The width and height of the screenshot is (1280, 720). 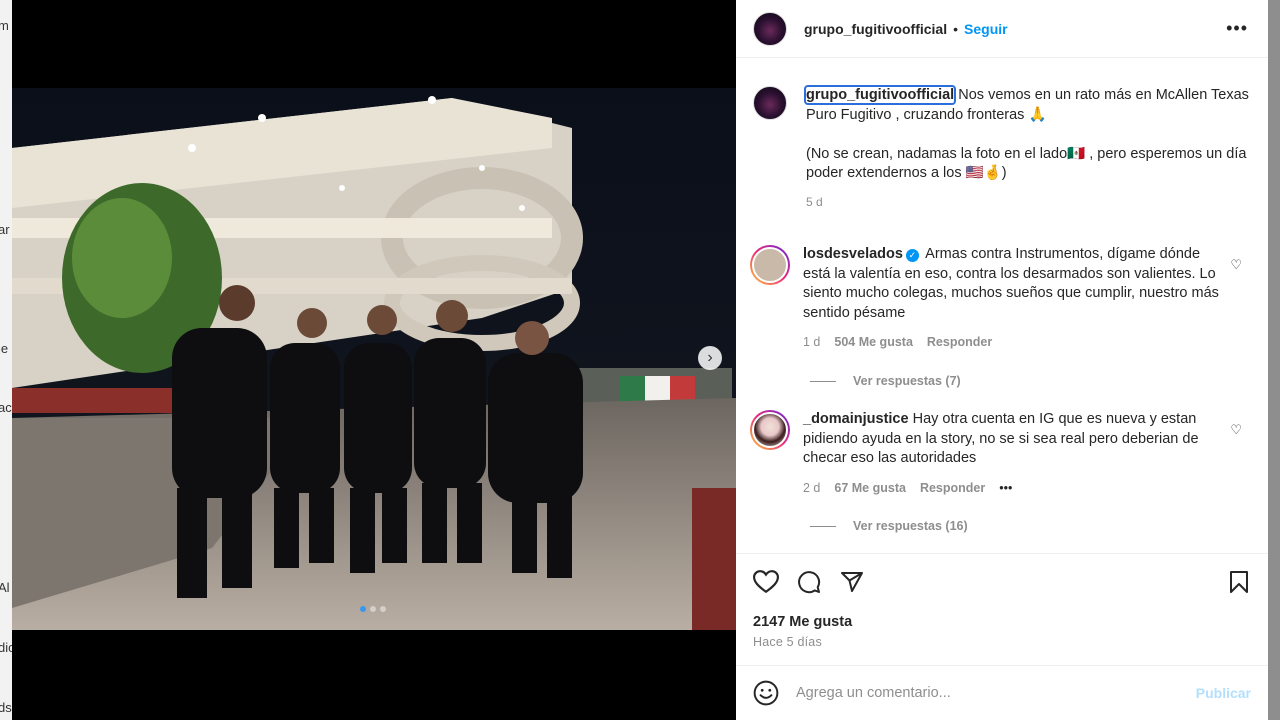 What do you see at coordinates (912, 255) in the screenshot?
I see `verified-badge-icon: ✓` at bounding box center [912, 255].